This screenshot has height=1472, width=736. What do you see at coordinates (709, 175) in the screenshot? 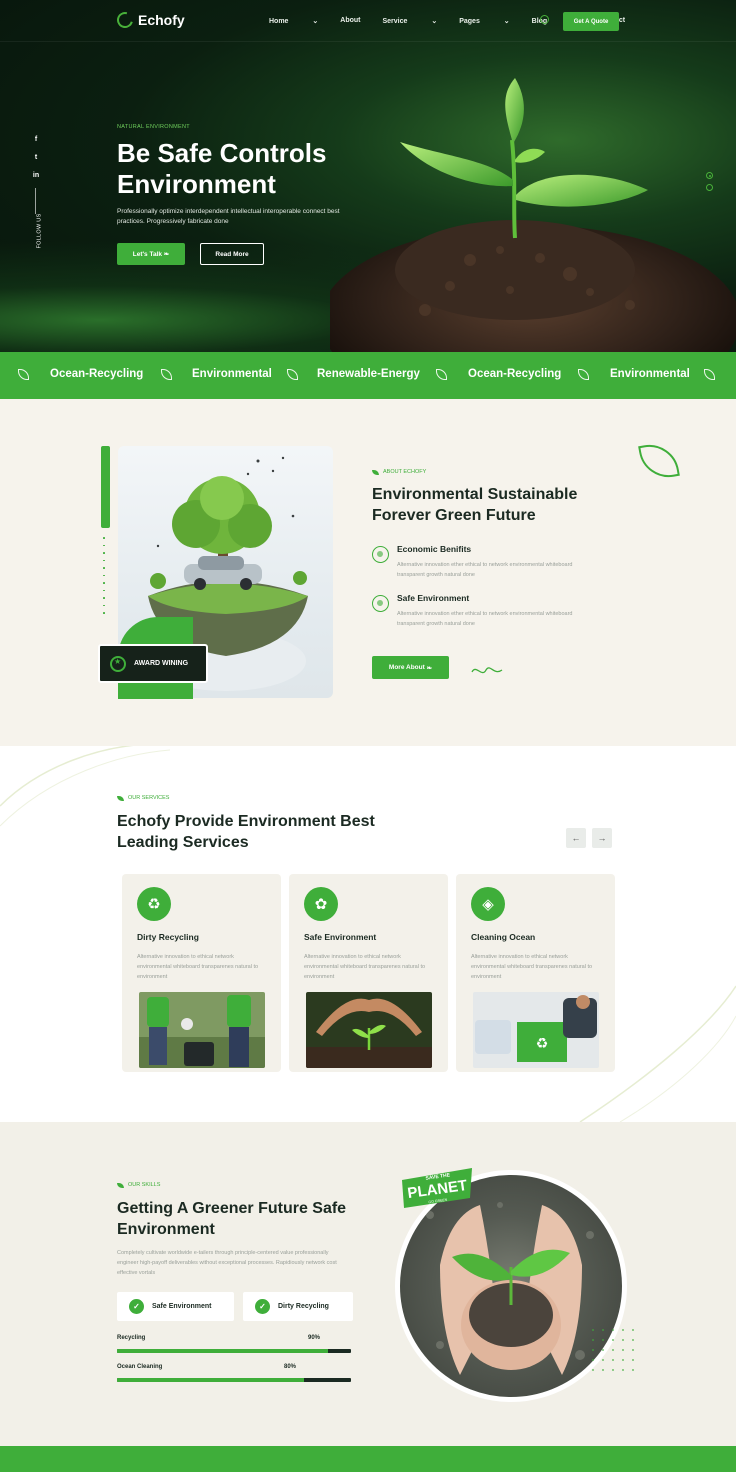
I see `slider-dot-active` at bounding box center [709, 175].